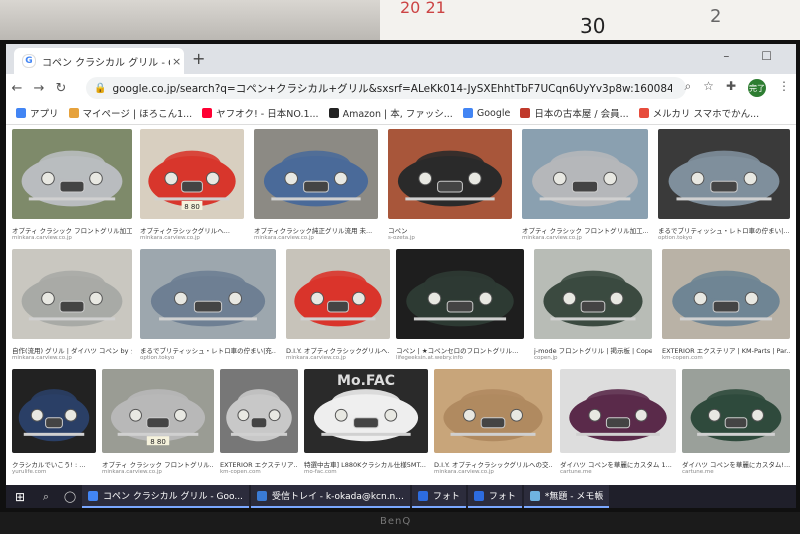  I want to click on app-icon, so click(478, 495).